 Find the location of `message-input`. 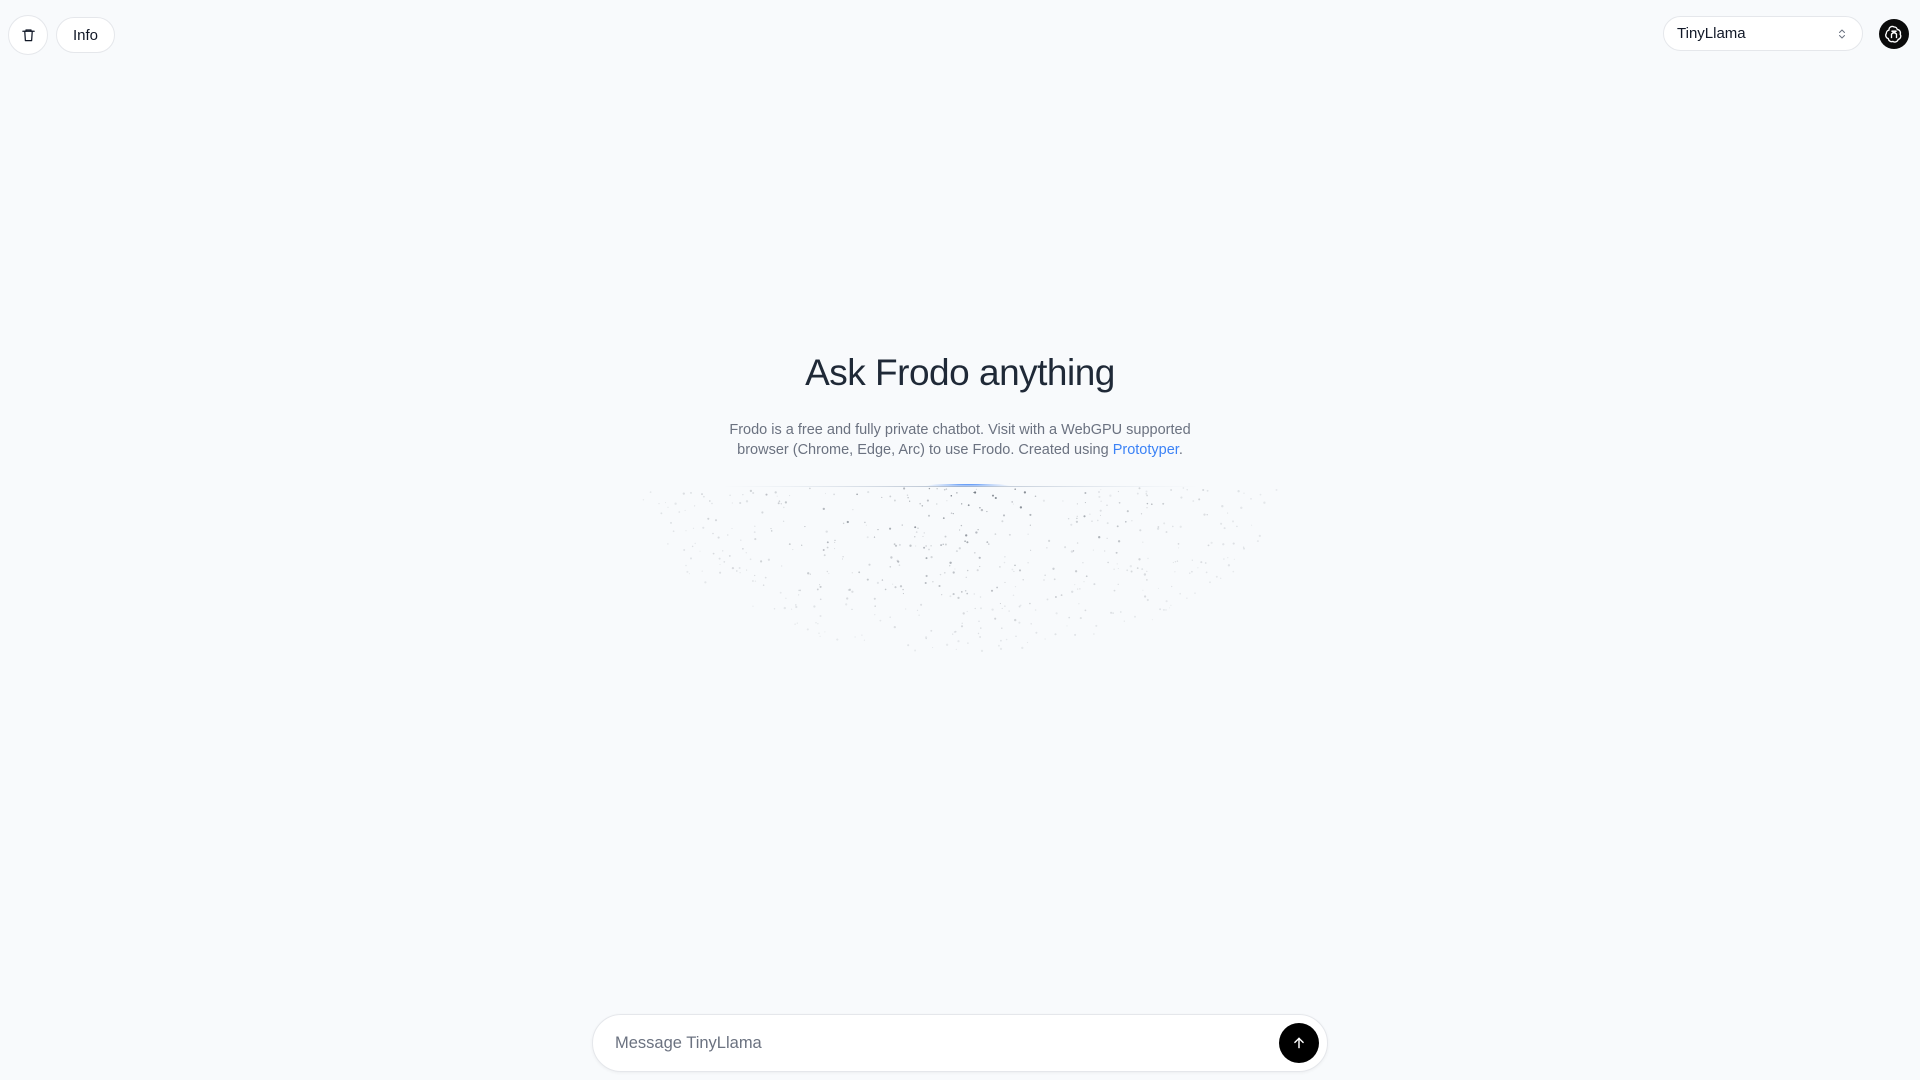

message-input is located at coordinates (946, 1043).